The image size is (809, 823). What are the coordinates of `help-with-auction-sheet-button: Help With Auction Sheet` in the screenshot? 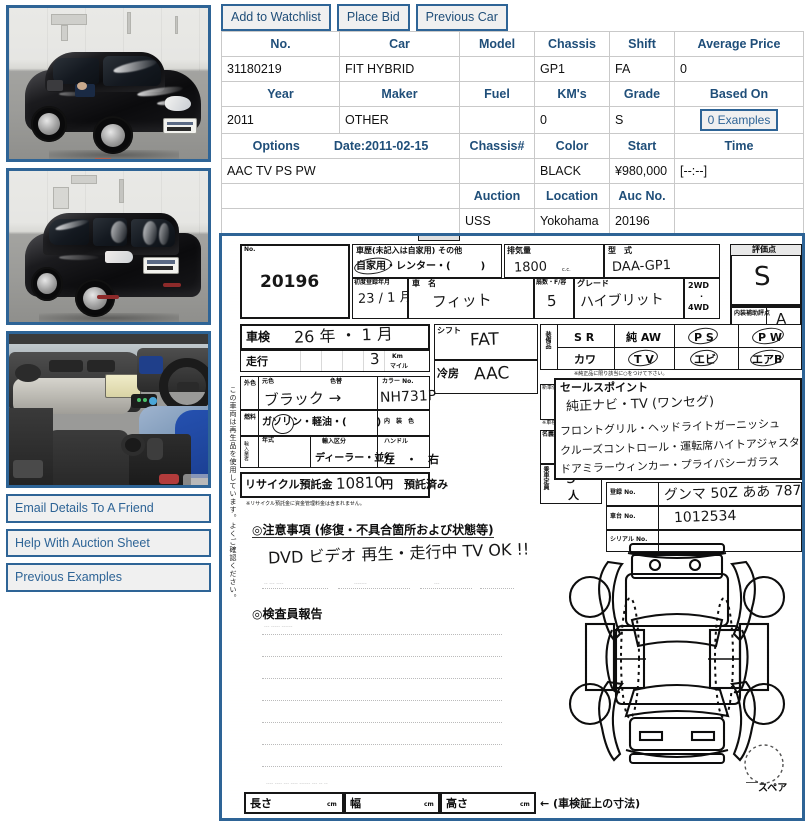 It's located at (108, 542).